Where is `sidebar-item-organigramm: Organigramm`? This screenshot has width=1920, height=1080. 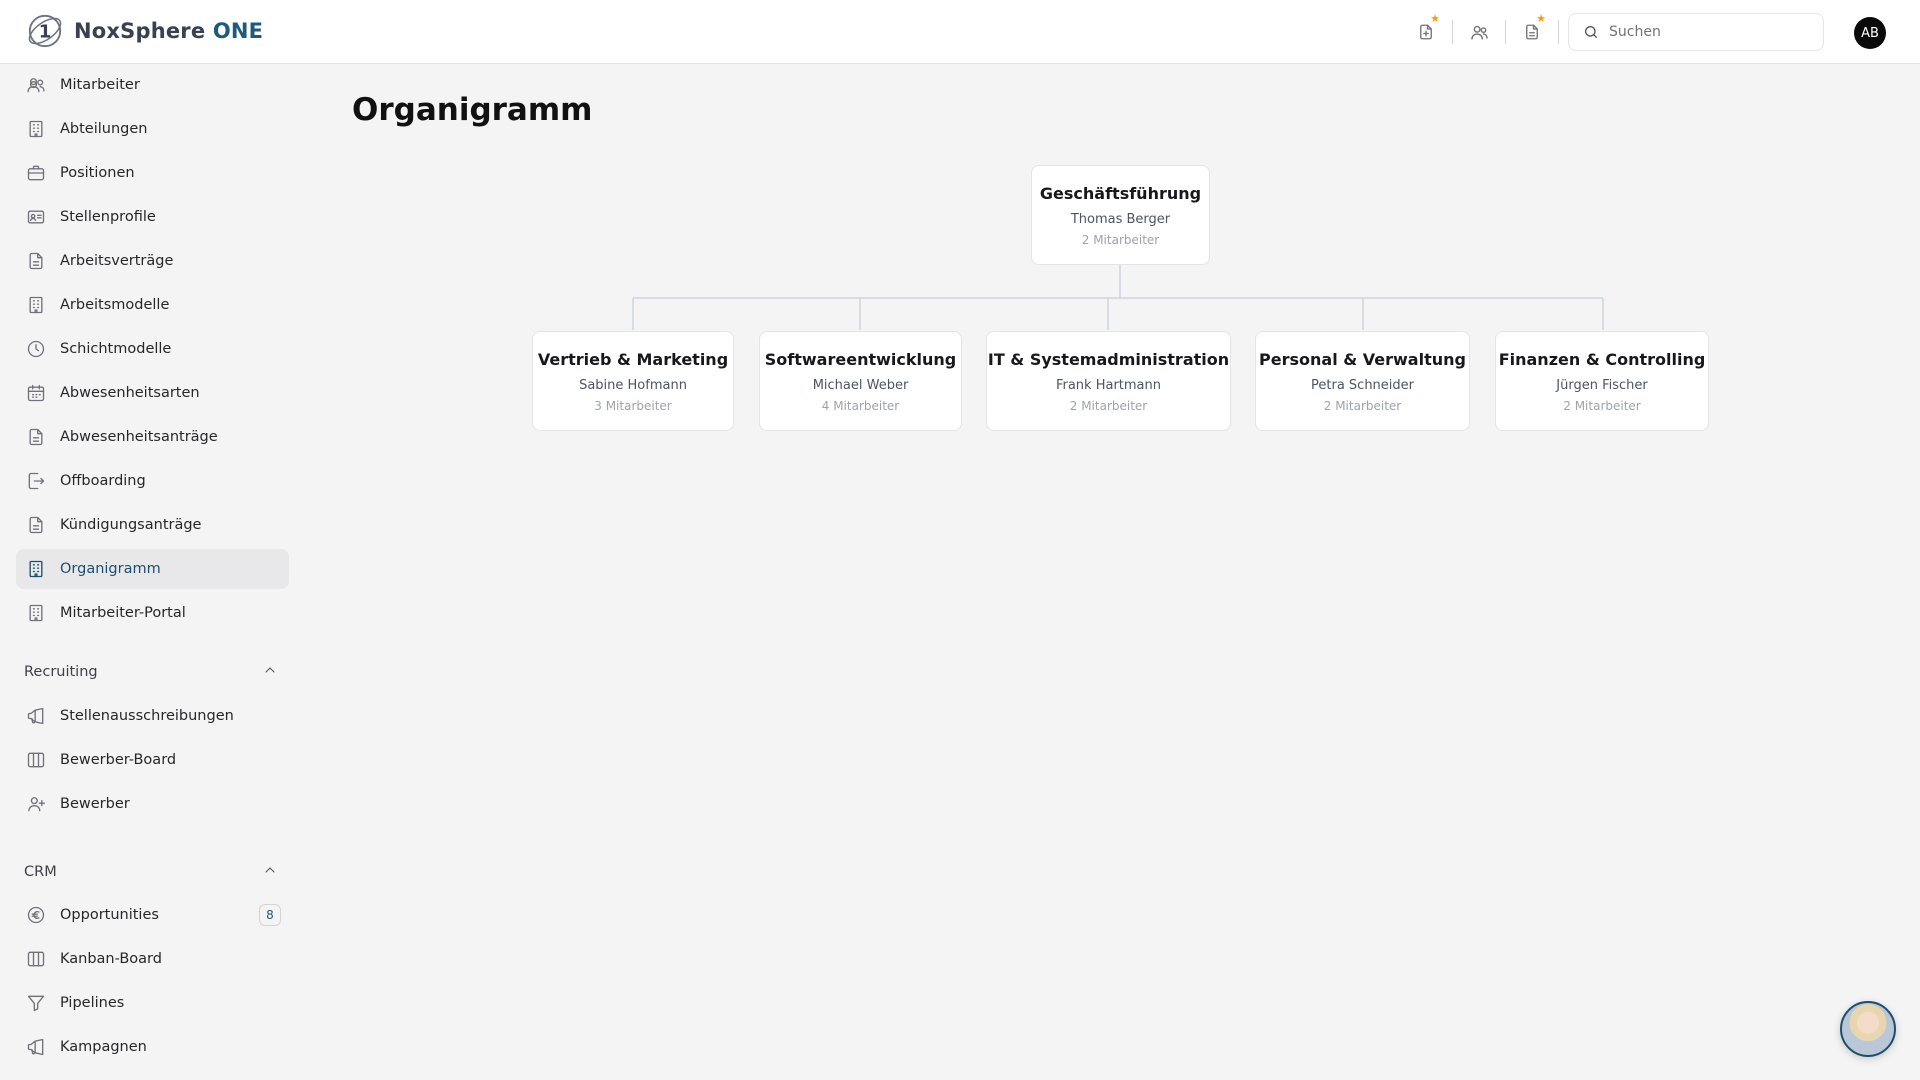 sidebar-item-organigramm: Organigramm is located at coordinates (152, 569).